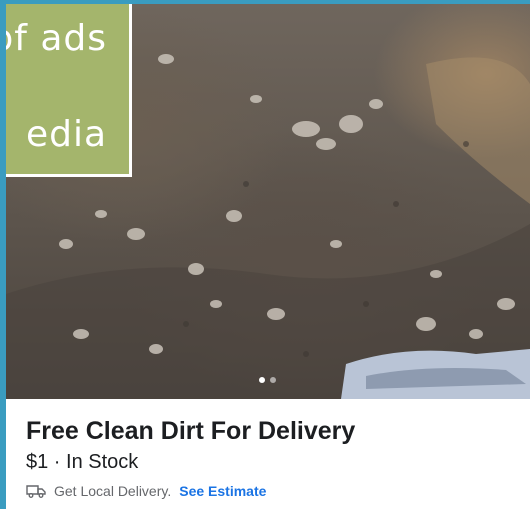 Image resolution: width=530 pixels, height=509 pixels. What do you see at coordinates (82, 462) in the screenshot?
I see `listing-price-status: $1 · In Stock` at bounding box center [82, 462].